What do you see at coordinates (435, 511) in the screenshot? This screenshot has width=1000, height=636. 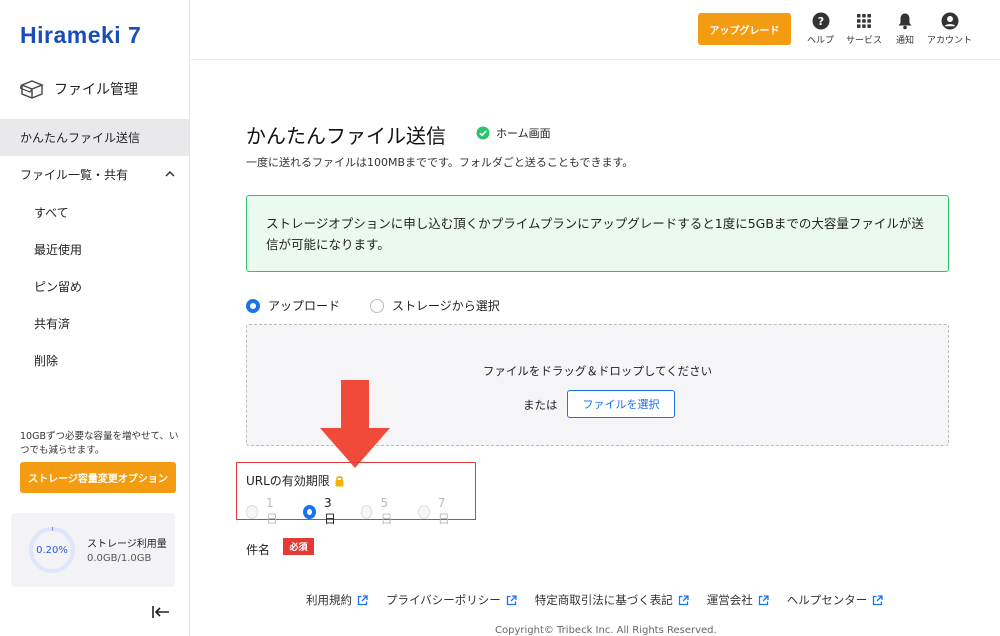 I see `expiry-option-7day: 7日` at bounding box center [435, 511].